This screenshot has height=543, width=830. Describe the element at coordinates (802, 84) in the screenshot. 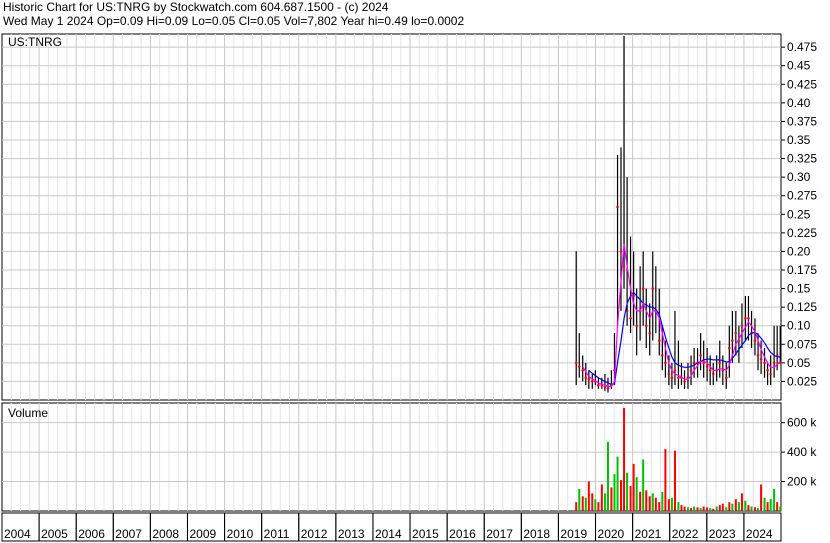

I see `y-tick-label: 0.425` at that location.